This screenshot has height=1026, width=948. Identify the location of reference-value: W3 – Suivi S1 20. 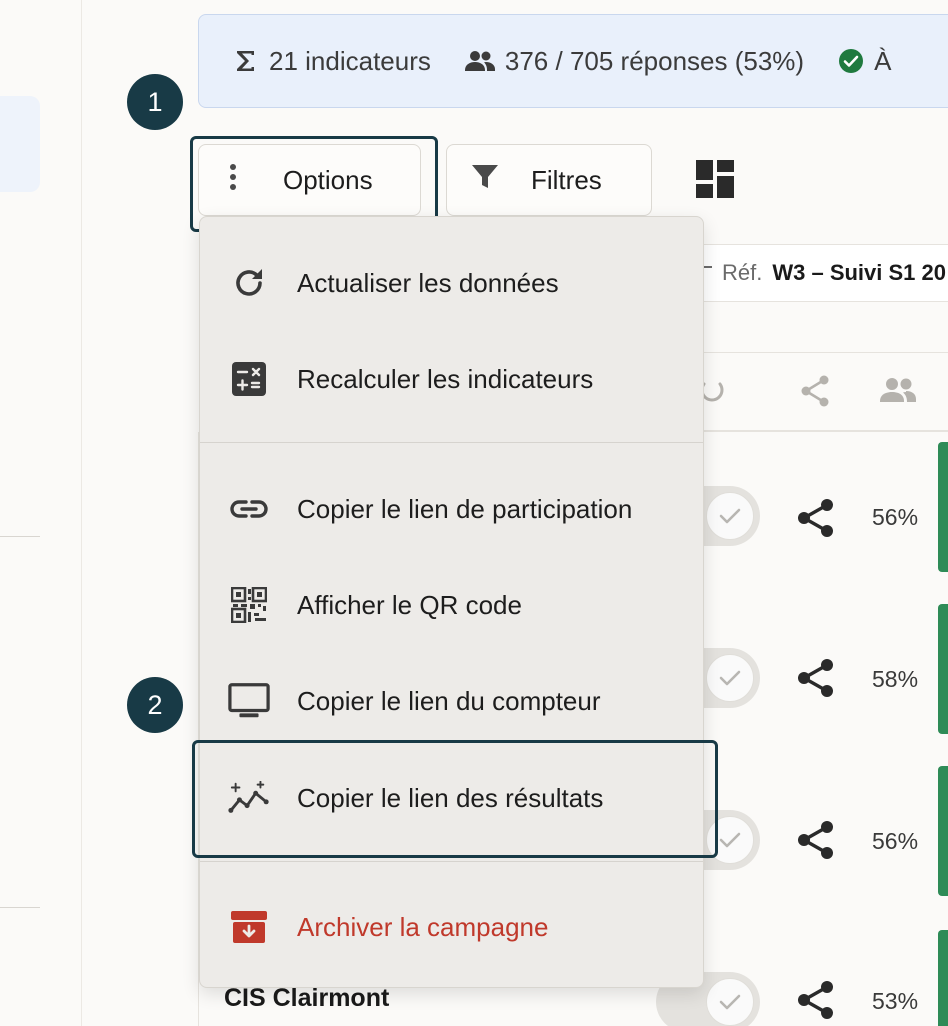
(859, 272).